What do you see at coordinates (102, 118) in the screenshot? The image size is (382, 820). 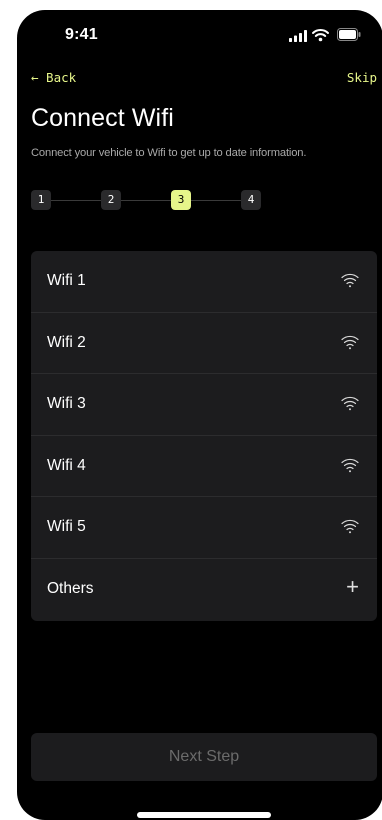 I see `page-title: Connect Wifi` at bounding box center [102, 118].